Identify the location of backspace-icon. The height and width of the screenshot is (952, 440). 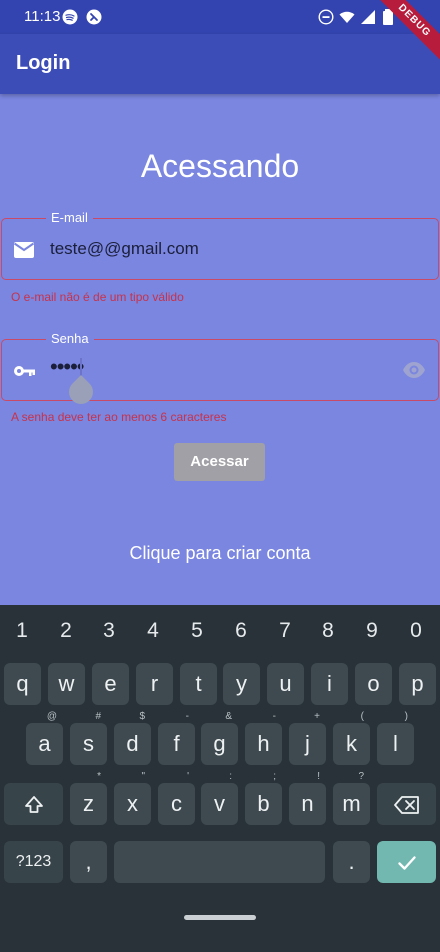
(406, 805).